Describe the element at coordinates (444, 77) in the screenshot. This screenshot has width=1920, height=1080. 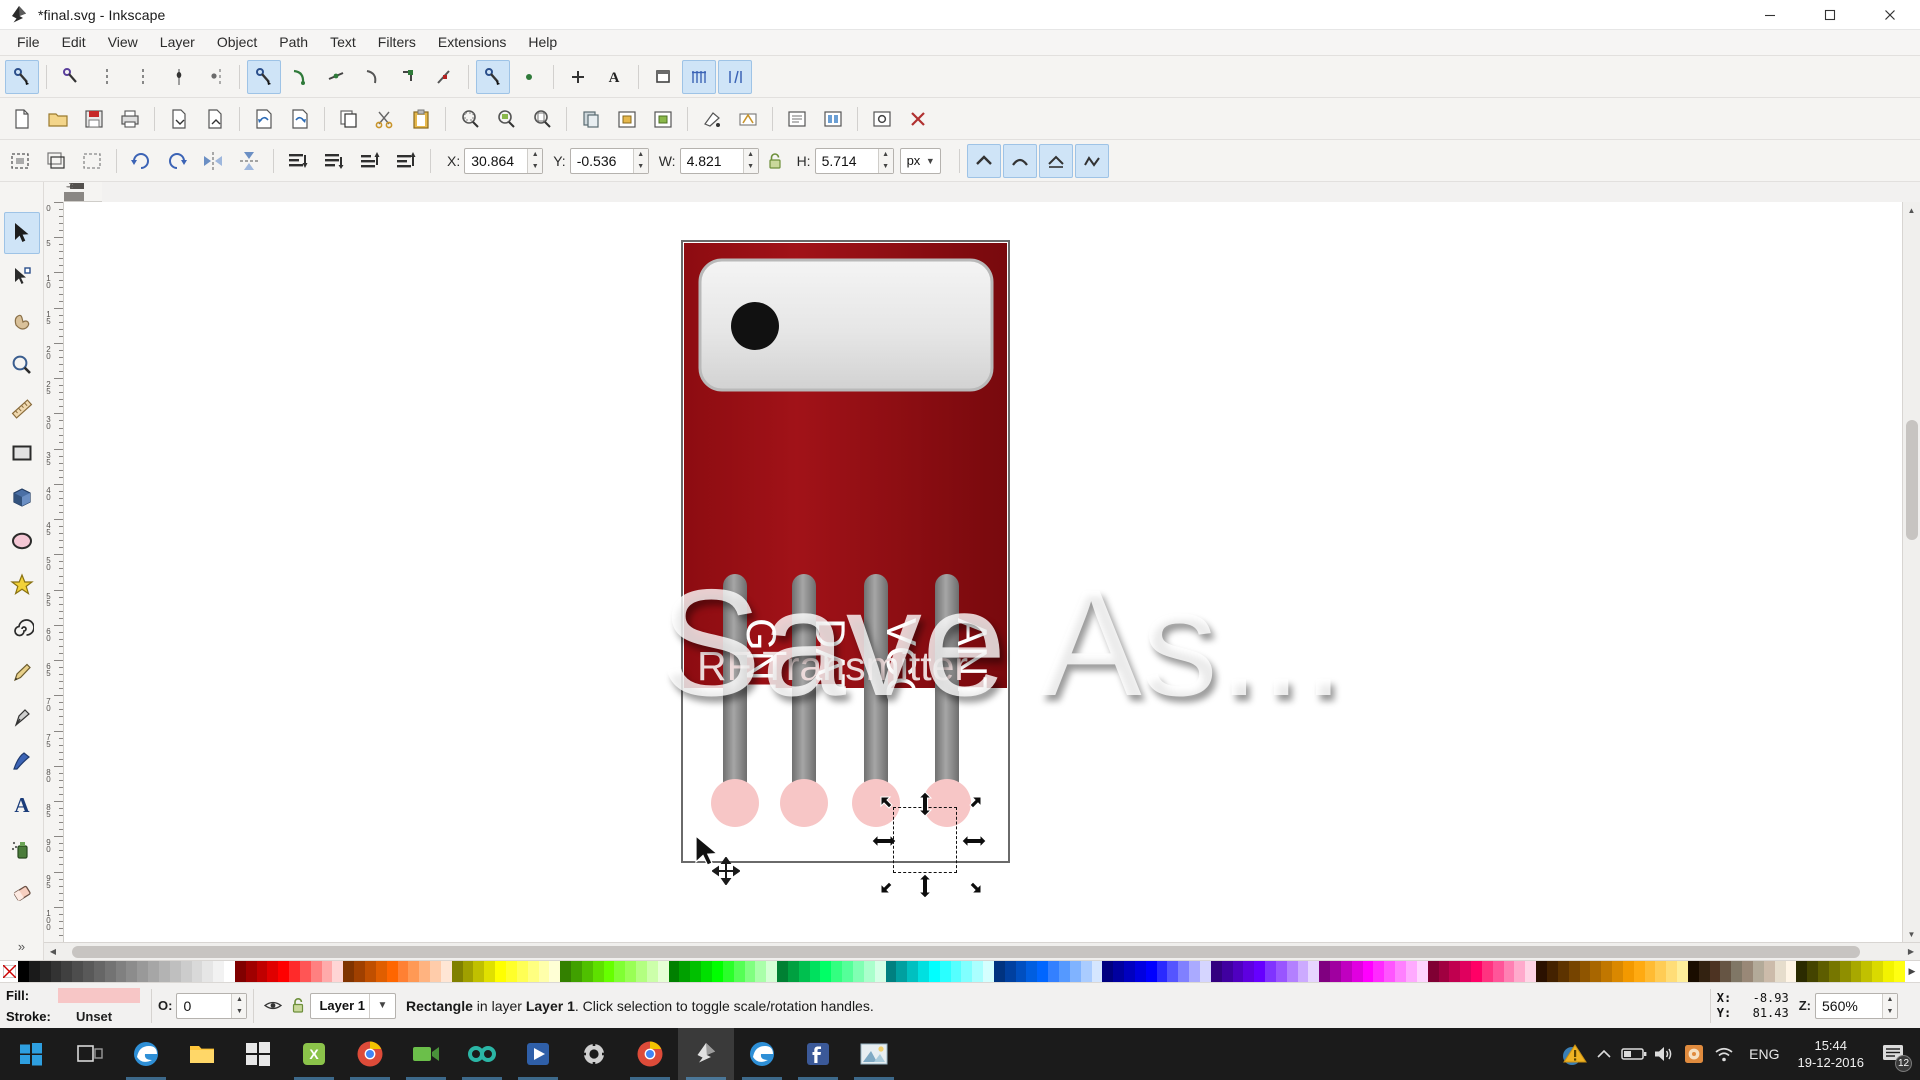
I see `snap-midpoints` at that location.